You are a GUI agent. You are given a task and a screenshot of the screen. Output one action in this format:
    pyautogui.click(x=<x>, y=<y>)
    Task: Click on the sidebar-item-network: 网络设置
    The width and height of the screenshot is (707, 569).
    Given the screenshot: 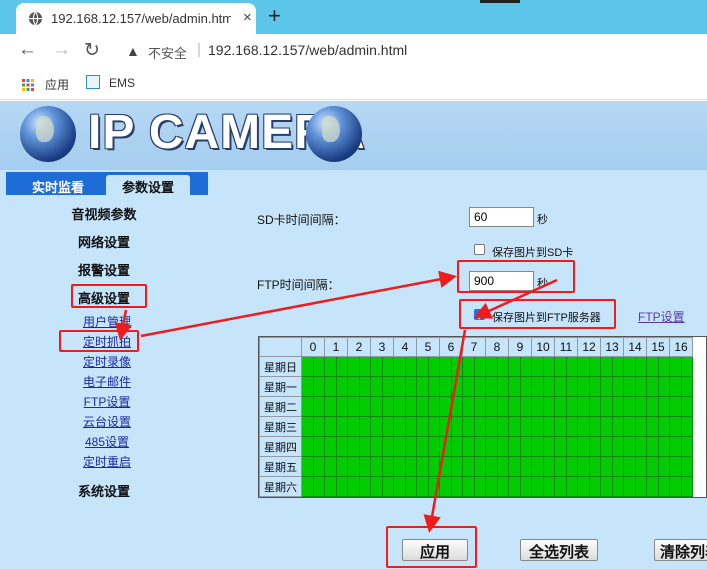 What is the action you would take?
    pyautogui.click(x=104, y=241)
    